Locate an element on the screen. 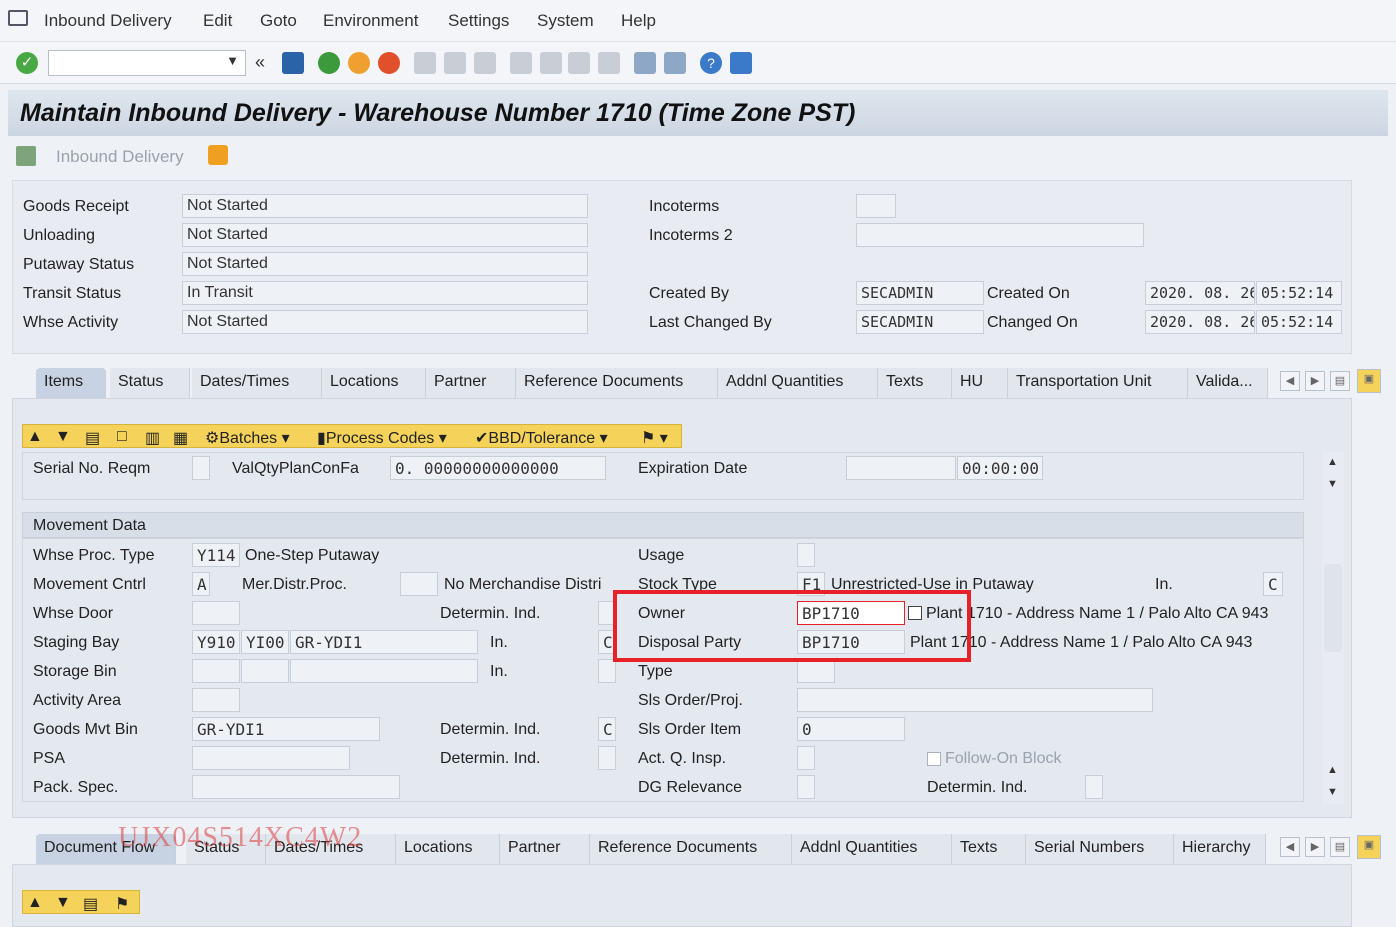 This screenshot has height=927, width=1396. expiration-time-field: 00:00:00 is located at coordinates (1000, 468).